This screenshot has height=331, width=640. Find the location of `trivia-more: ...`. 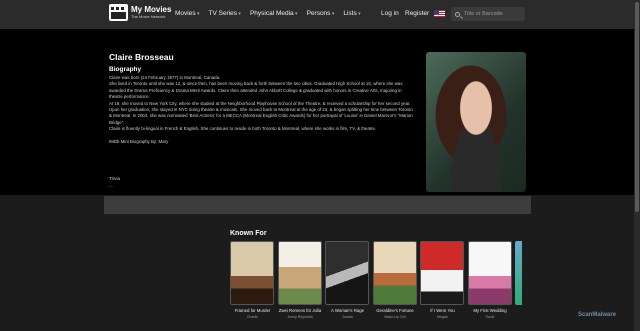

trivia-more: ... is located at coordinates (111, 185).